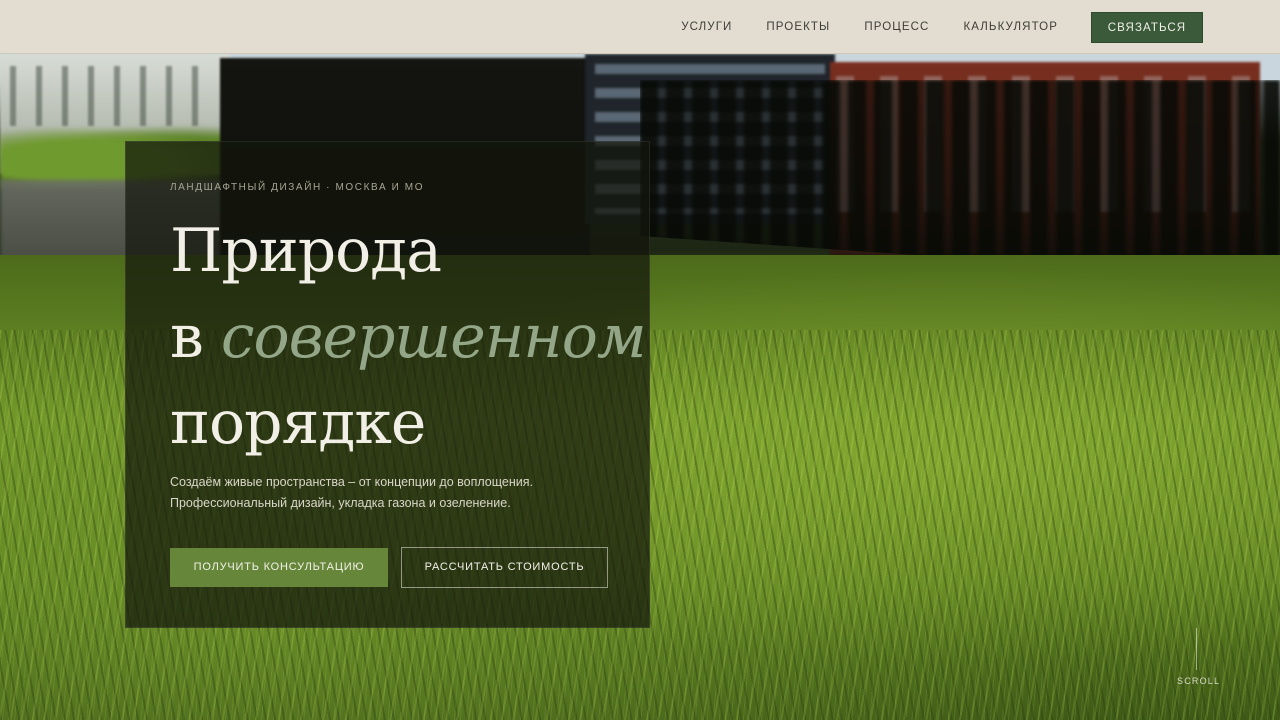 The width and height of the screenshot is (1280, 720). I want to click on headline-line-3: порядке, so click(298, 423).